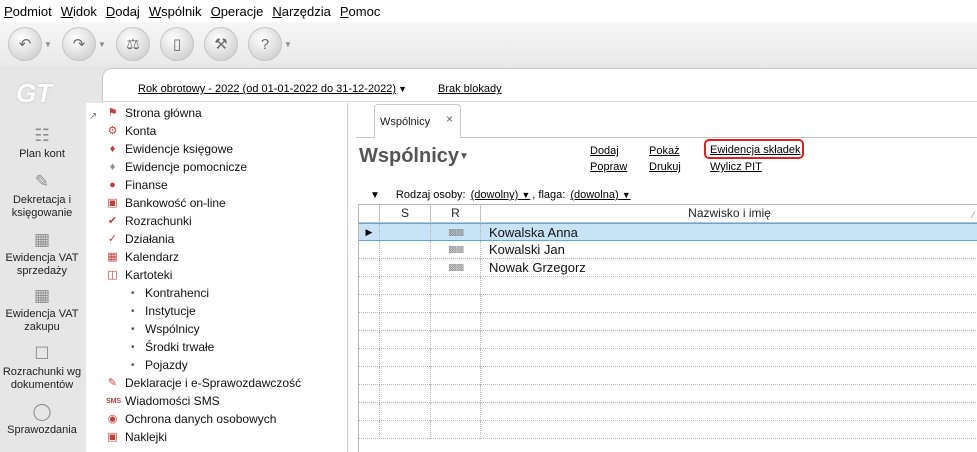  I want to click on bank-icon: ▣, so click(112, 202).